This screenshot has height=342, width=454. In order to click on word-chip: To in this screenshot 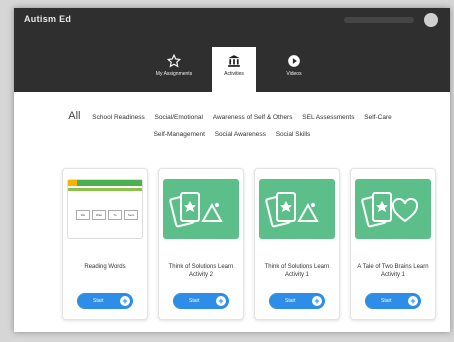, I will do `click(115, 215)`.